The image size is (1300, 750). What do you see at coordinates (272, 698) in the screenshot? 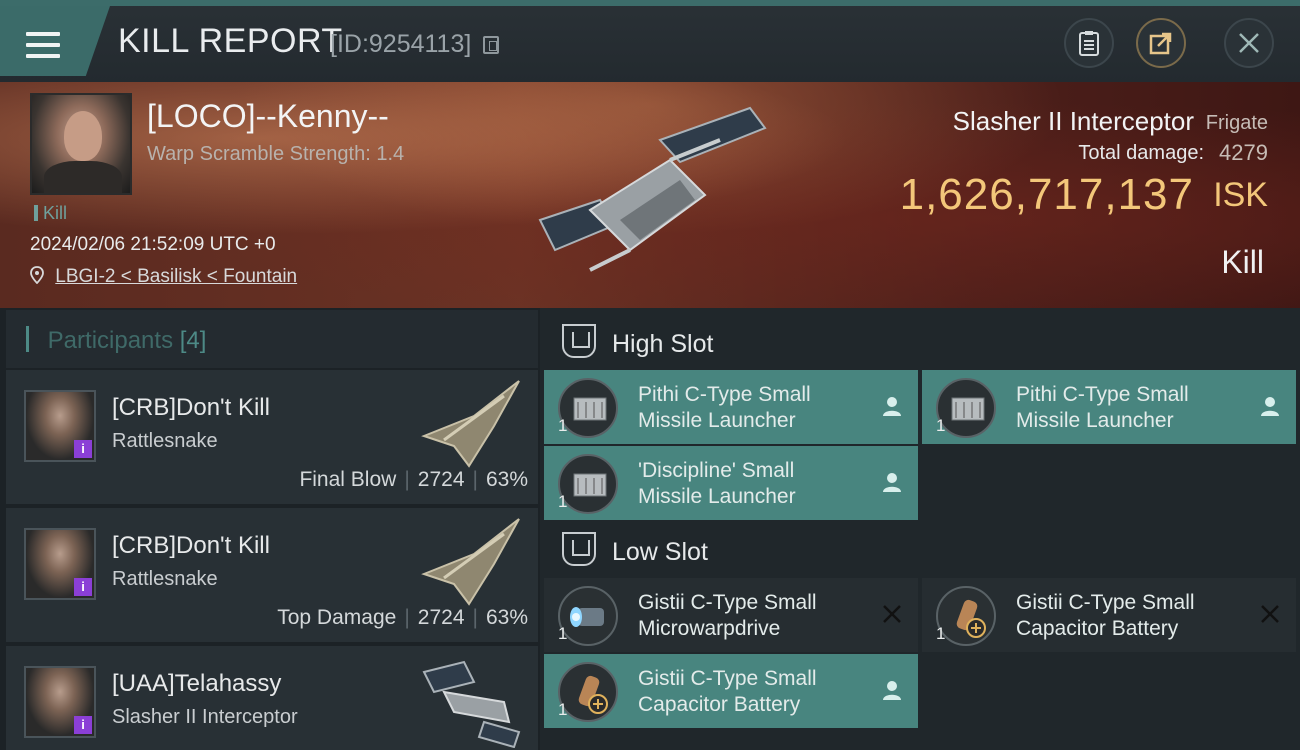
I see `participant-row: i [UAA]Telahassy Slasher II Interceptor` at bounding box center [272, 698].